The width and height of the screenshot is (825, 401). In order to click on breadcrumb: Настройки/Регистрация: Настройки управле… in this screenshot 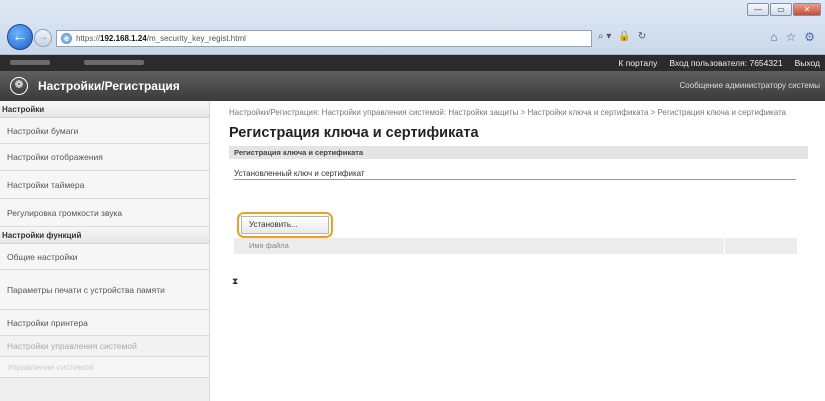, I will do `click(508, 112)`.